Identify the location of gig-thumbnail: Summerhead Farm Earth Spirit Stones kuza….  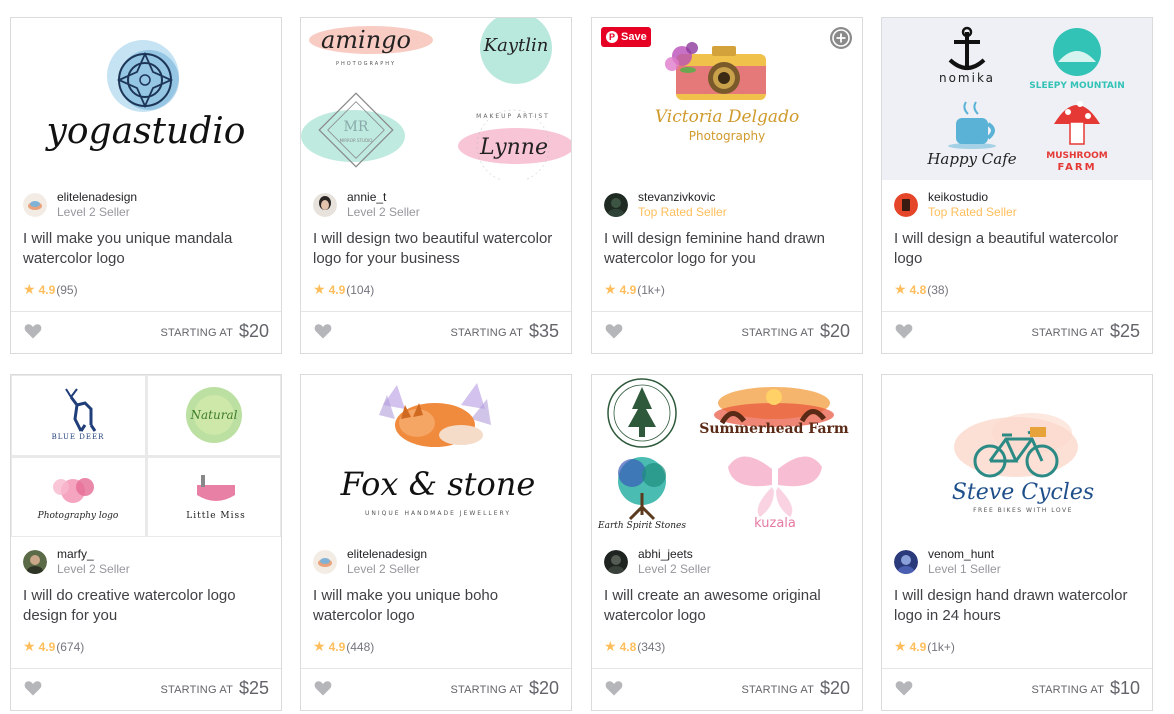
(727, 456).